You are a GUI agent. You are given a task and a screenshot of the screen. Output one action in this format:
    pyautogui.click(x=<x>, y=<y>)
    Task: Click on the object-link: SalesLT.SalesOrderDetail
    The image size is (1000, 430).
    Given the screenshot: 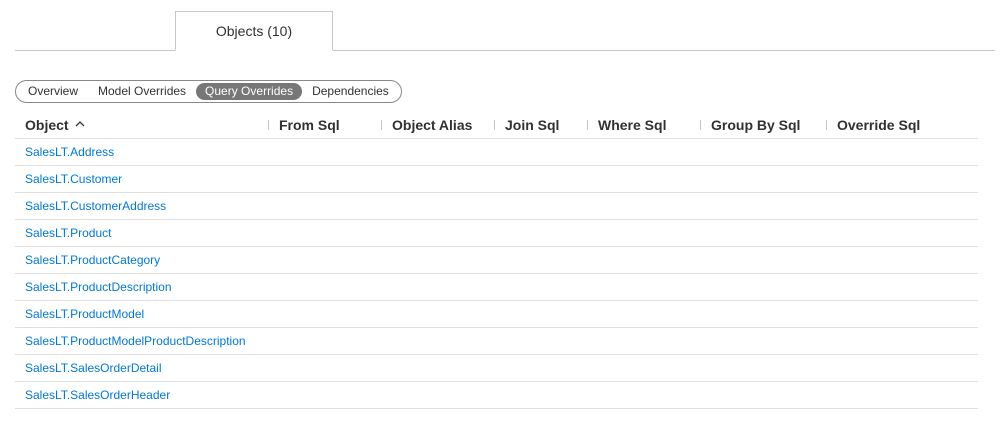 What is the action you would take?
    pyautogui.click(x=93, y=368)
    